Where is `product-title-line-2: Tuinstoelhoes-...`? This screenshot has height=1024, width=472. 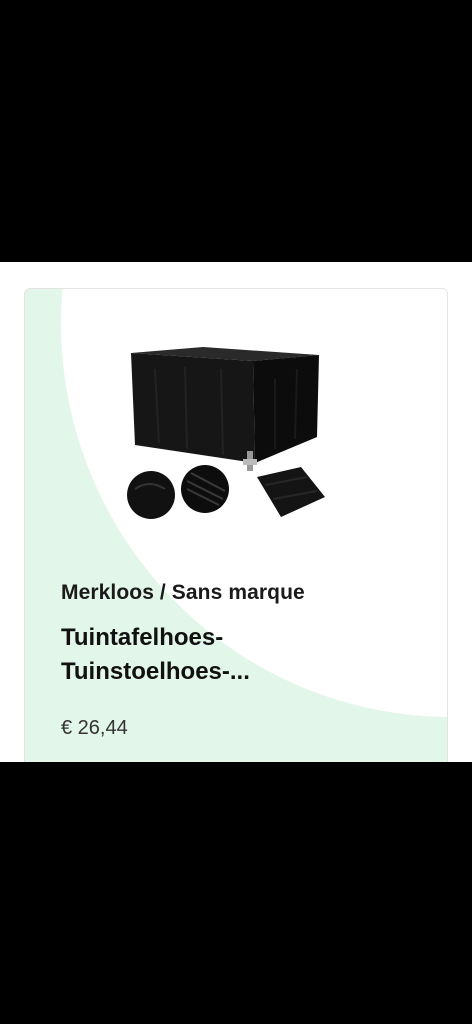
product-title-line-2: Tuinstoelhoes-... is located at coordinates (155, 671).